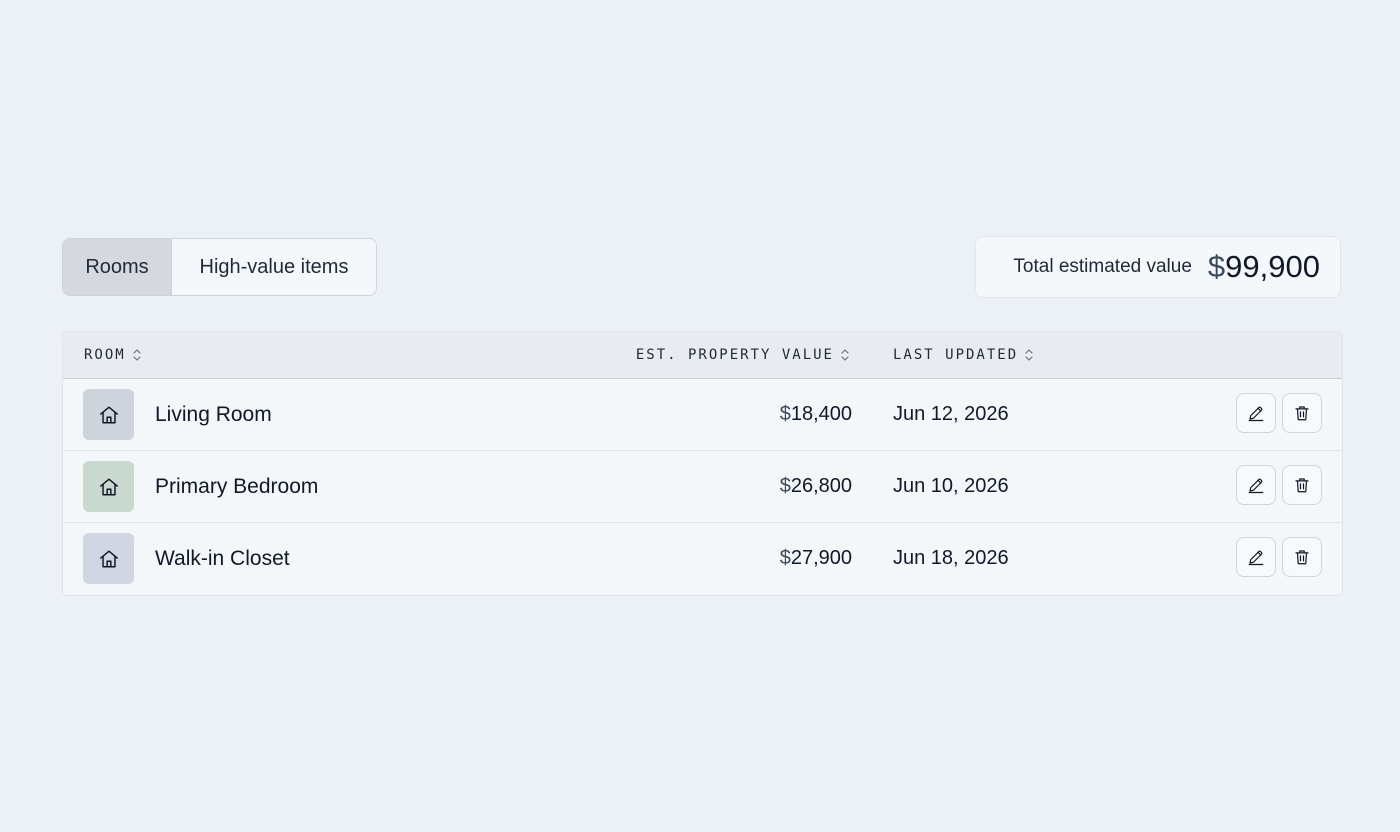 Image resolution: width=1400 pixels, height=832 pixels. What do you see at coordinates (821, 558) in the screenshot?
I see `room-value-amount: 27,900` at bounding box center [821, 558].